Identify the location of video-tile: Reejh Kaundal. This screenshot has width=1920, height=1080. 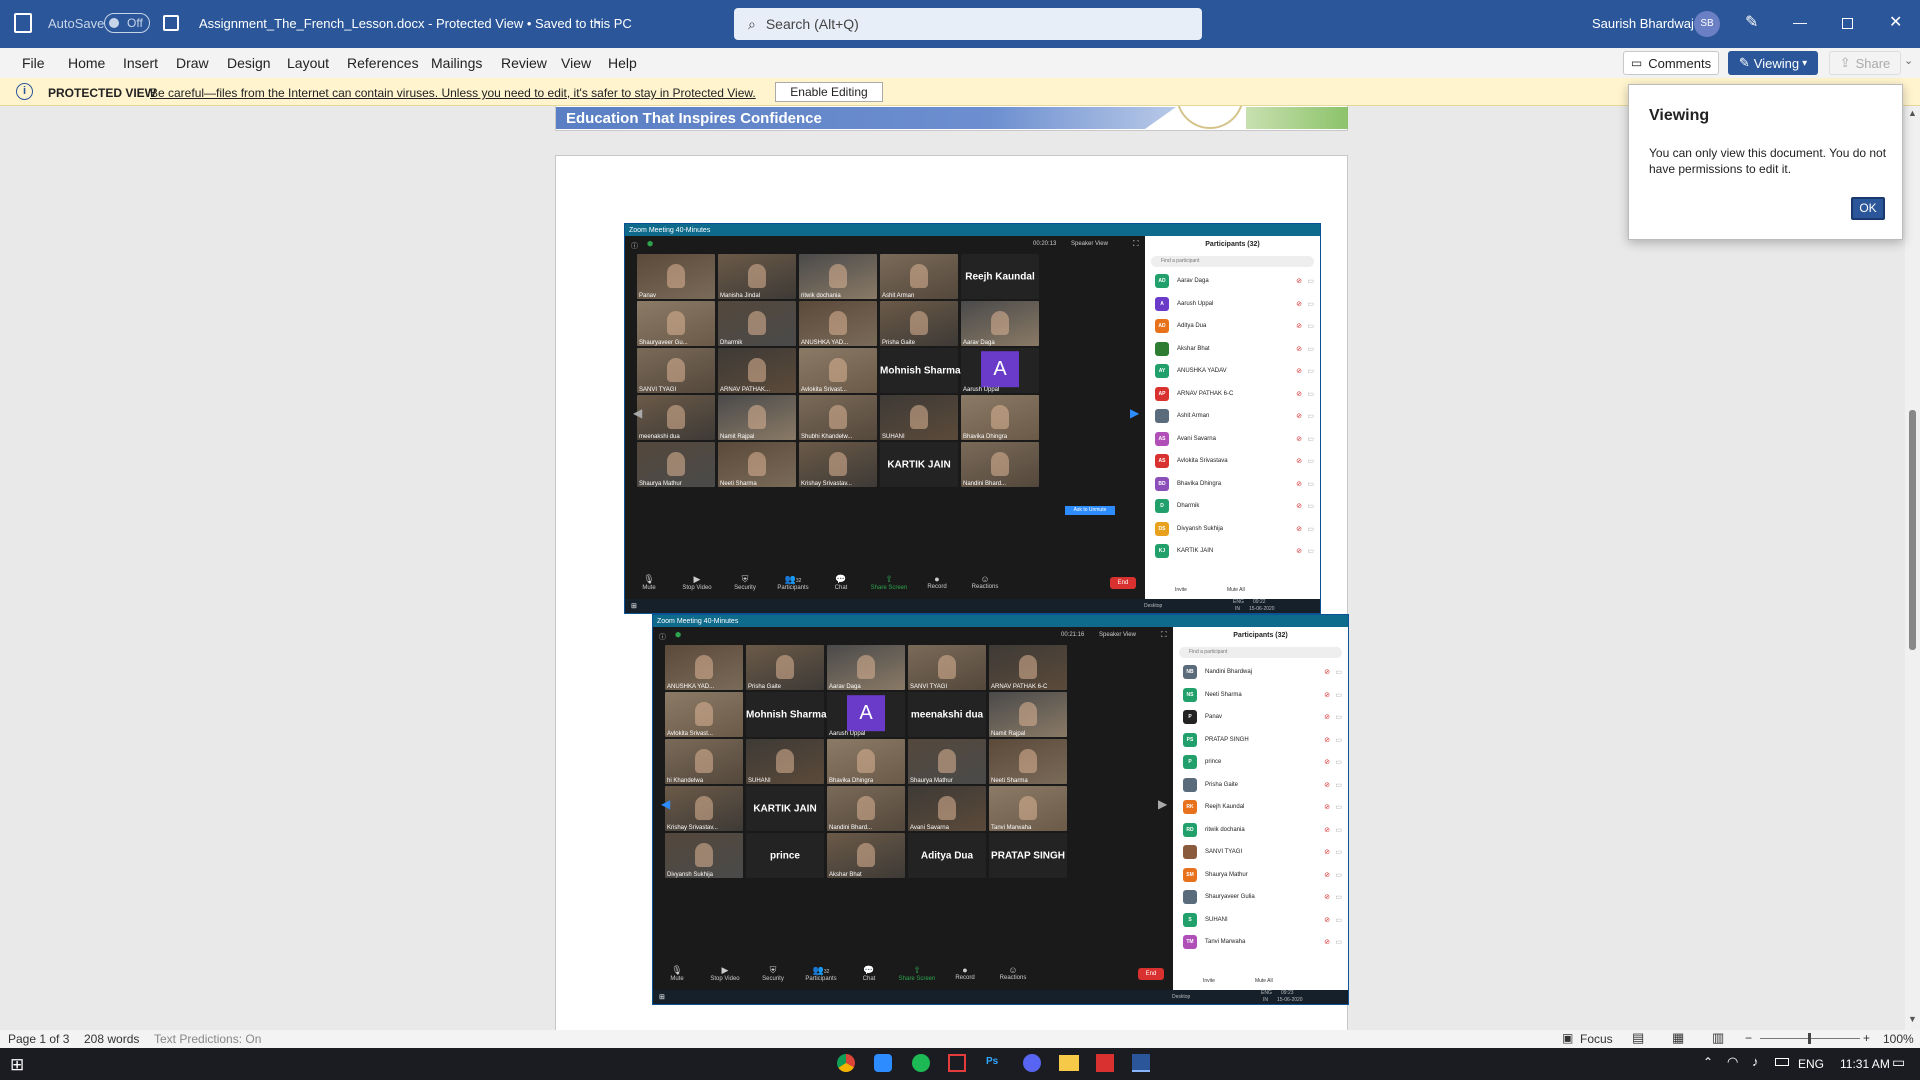
(1000, 276).